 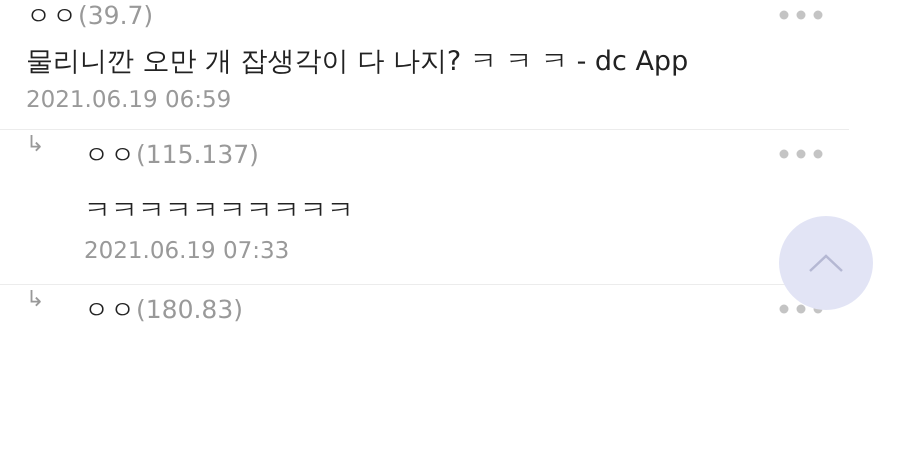 I want to click on comment-text: ㅋㅋㅋㅋㅋㅋㅋㅋㅋㅋ, so click(x=219, y=211).